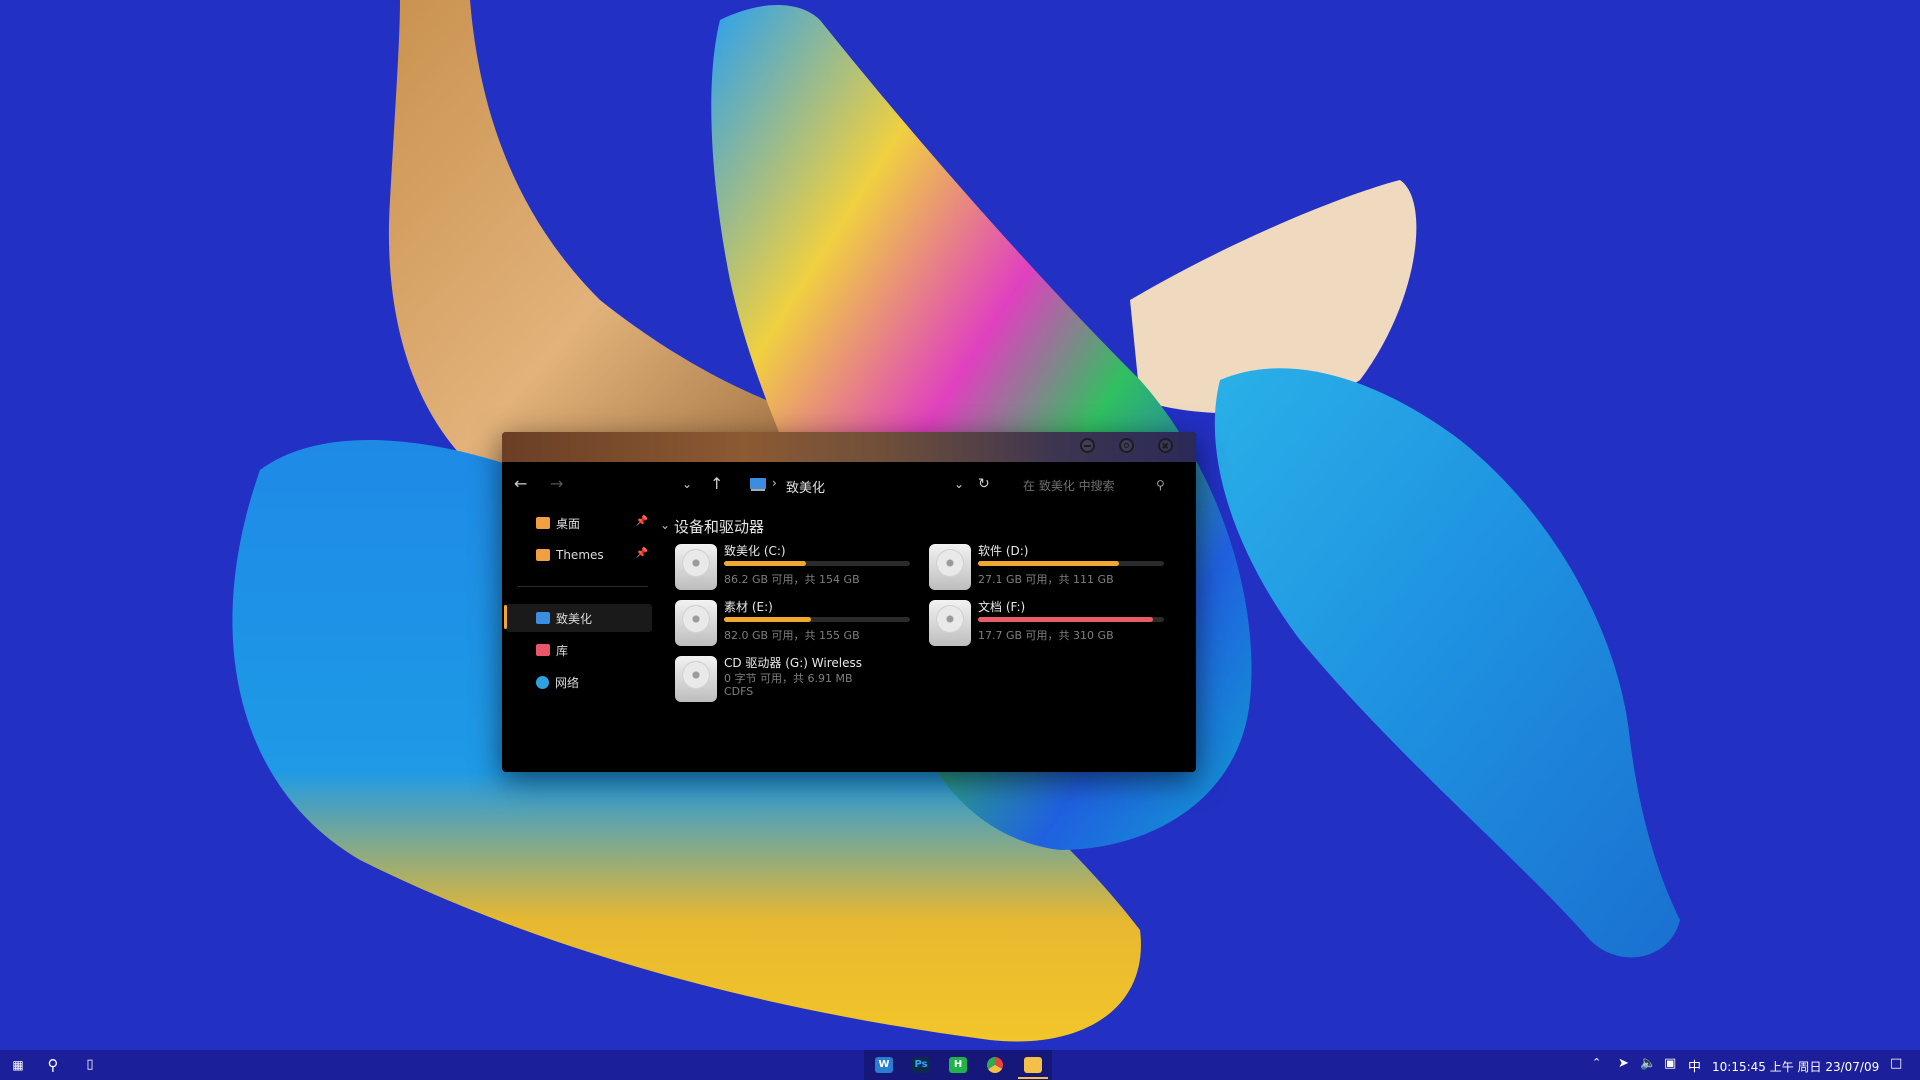  What do you see at coordinates (719, 526) in the screenshot?
I see `group-header: 设备和驱动器` at bounding box center [719, 526].